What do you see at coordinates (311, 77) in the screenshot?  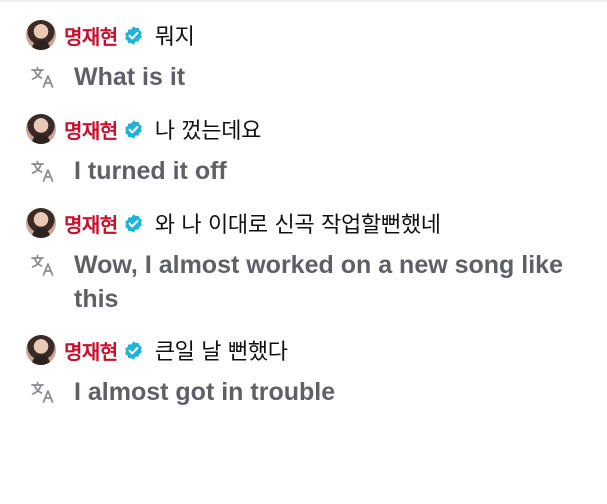 I see `translation-row: What is it` at bounding box center [311, 77].